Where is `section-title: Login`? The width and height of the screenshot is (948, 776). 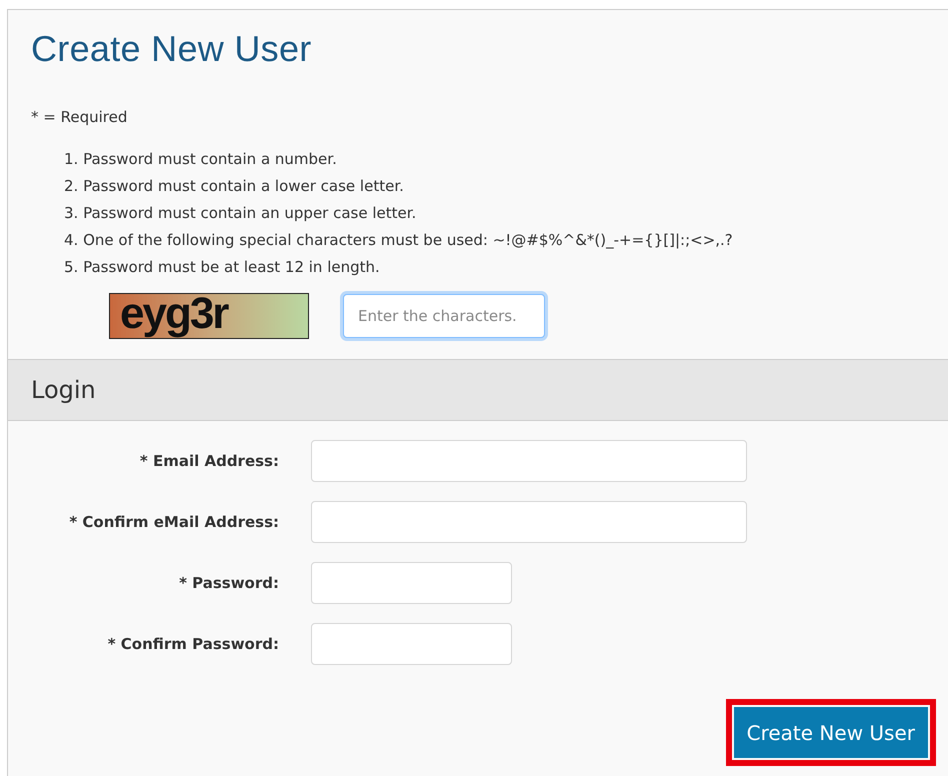
section-title: Login is located at coordinates (63, 390).